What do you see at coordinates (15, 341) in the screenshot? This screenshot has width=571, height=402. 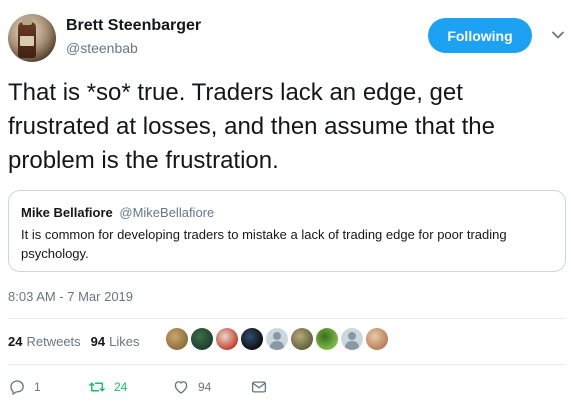 I see `retweets-count: 24` at bounding box center [15, 341].